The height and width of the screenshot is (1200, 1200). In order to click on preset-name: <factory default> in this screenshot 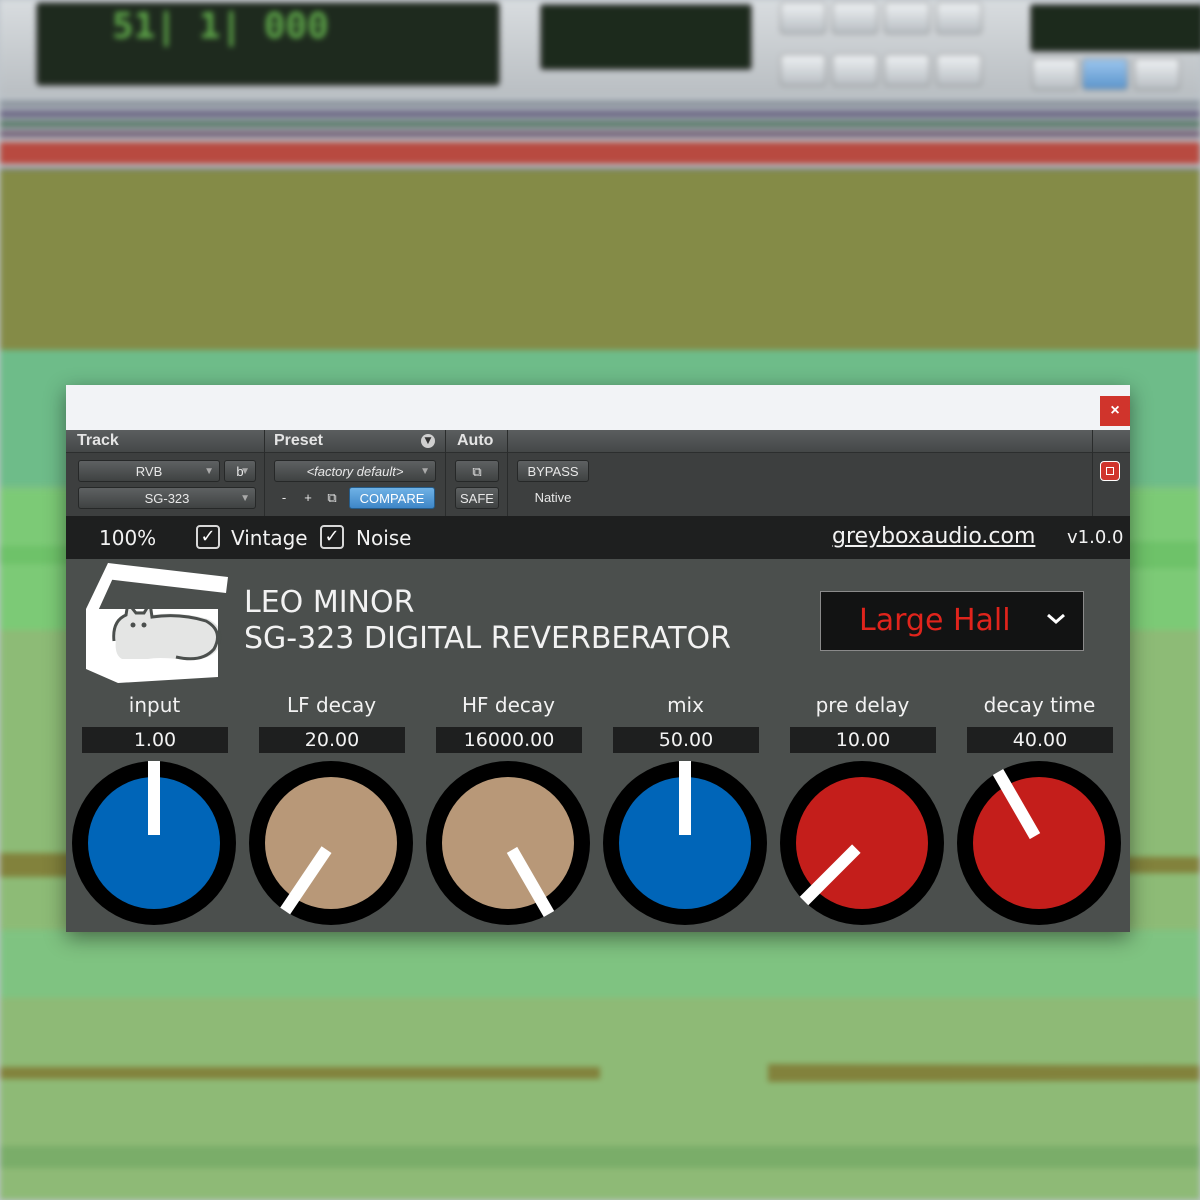, I will do `click(355, 471)`.